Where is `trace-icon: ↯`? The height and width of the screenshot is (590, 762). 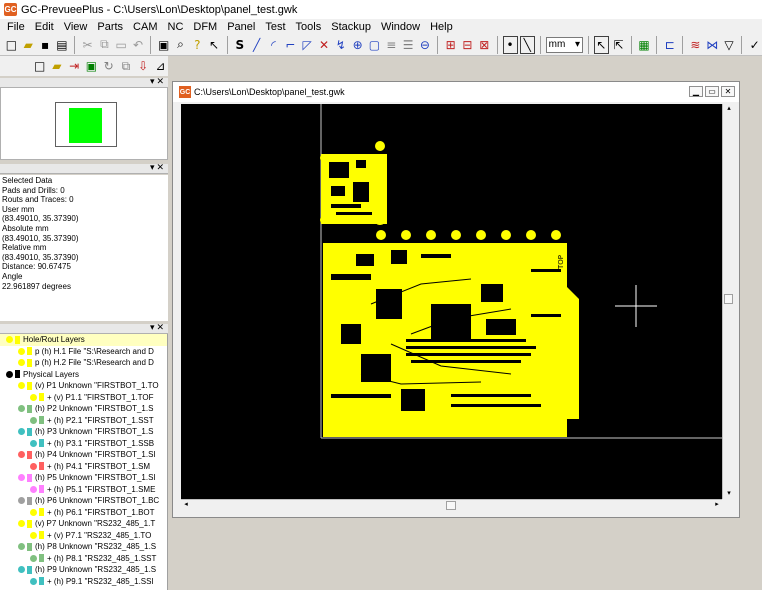
trace-icon: ↯ is located at coordinates (340, 45).